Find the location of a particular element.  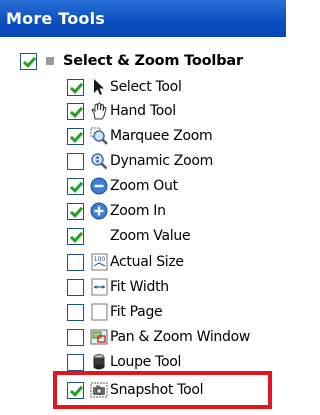

tool-label: Fit Page is located at coordinates (136, 312).